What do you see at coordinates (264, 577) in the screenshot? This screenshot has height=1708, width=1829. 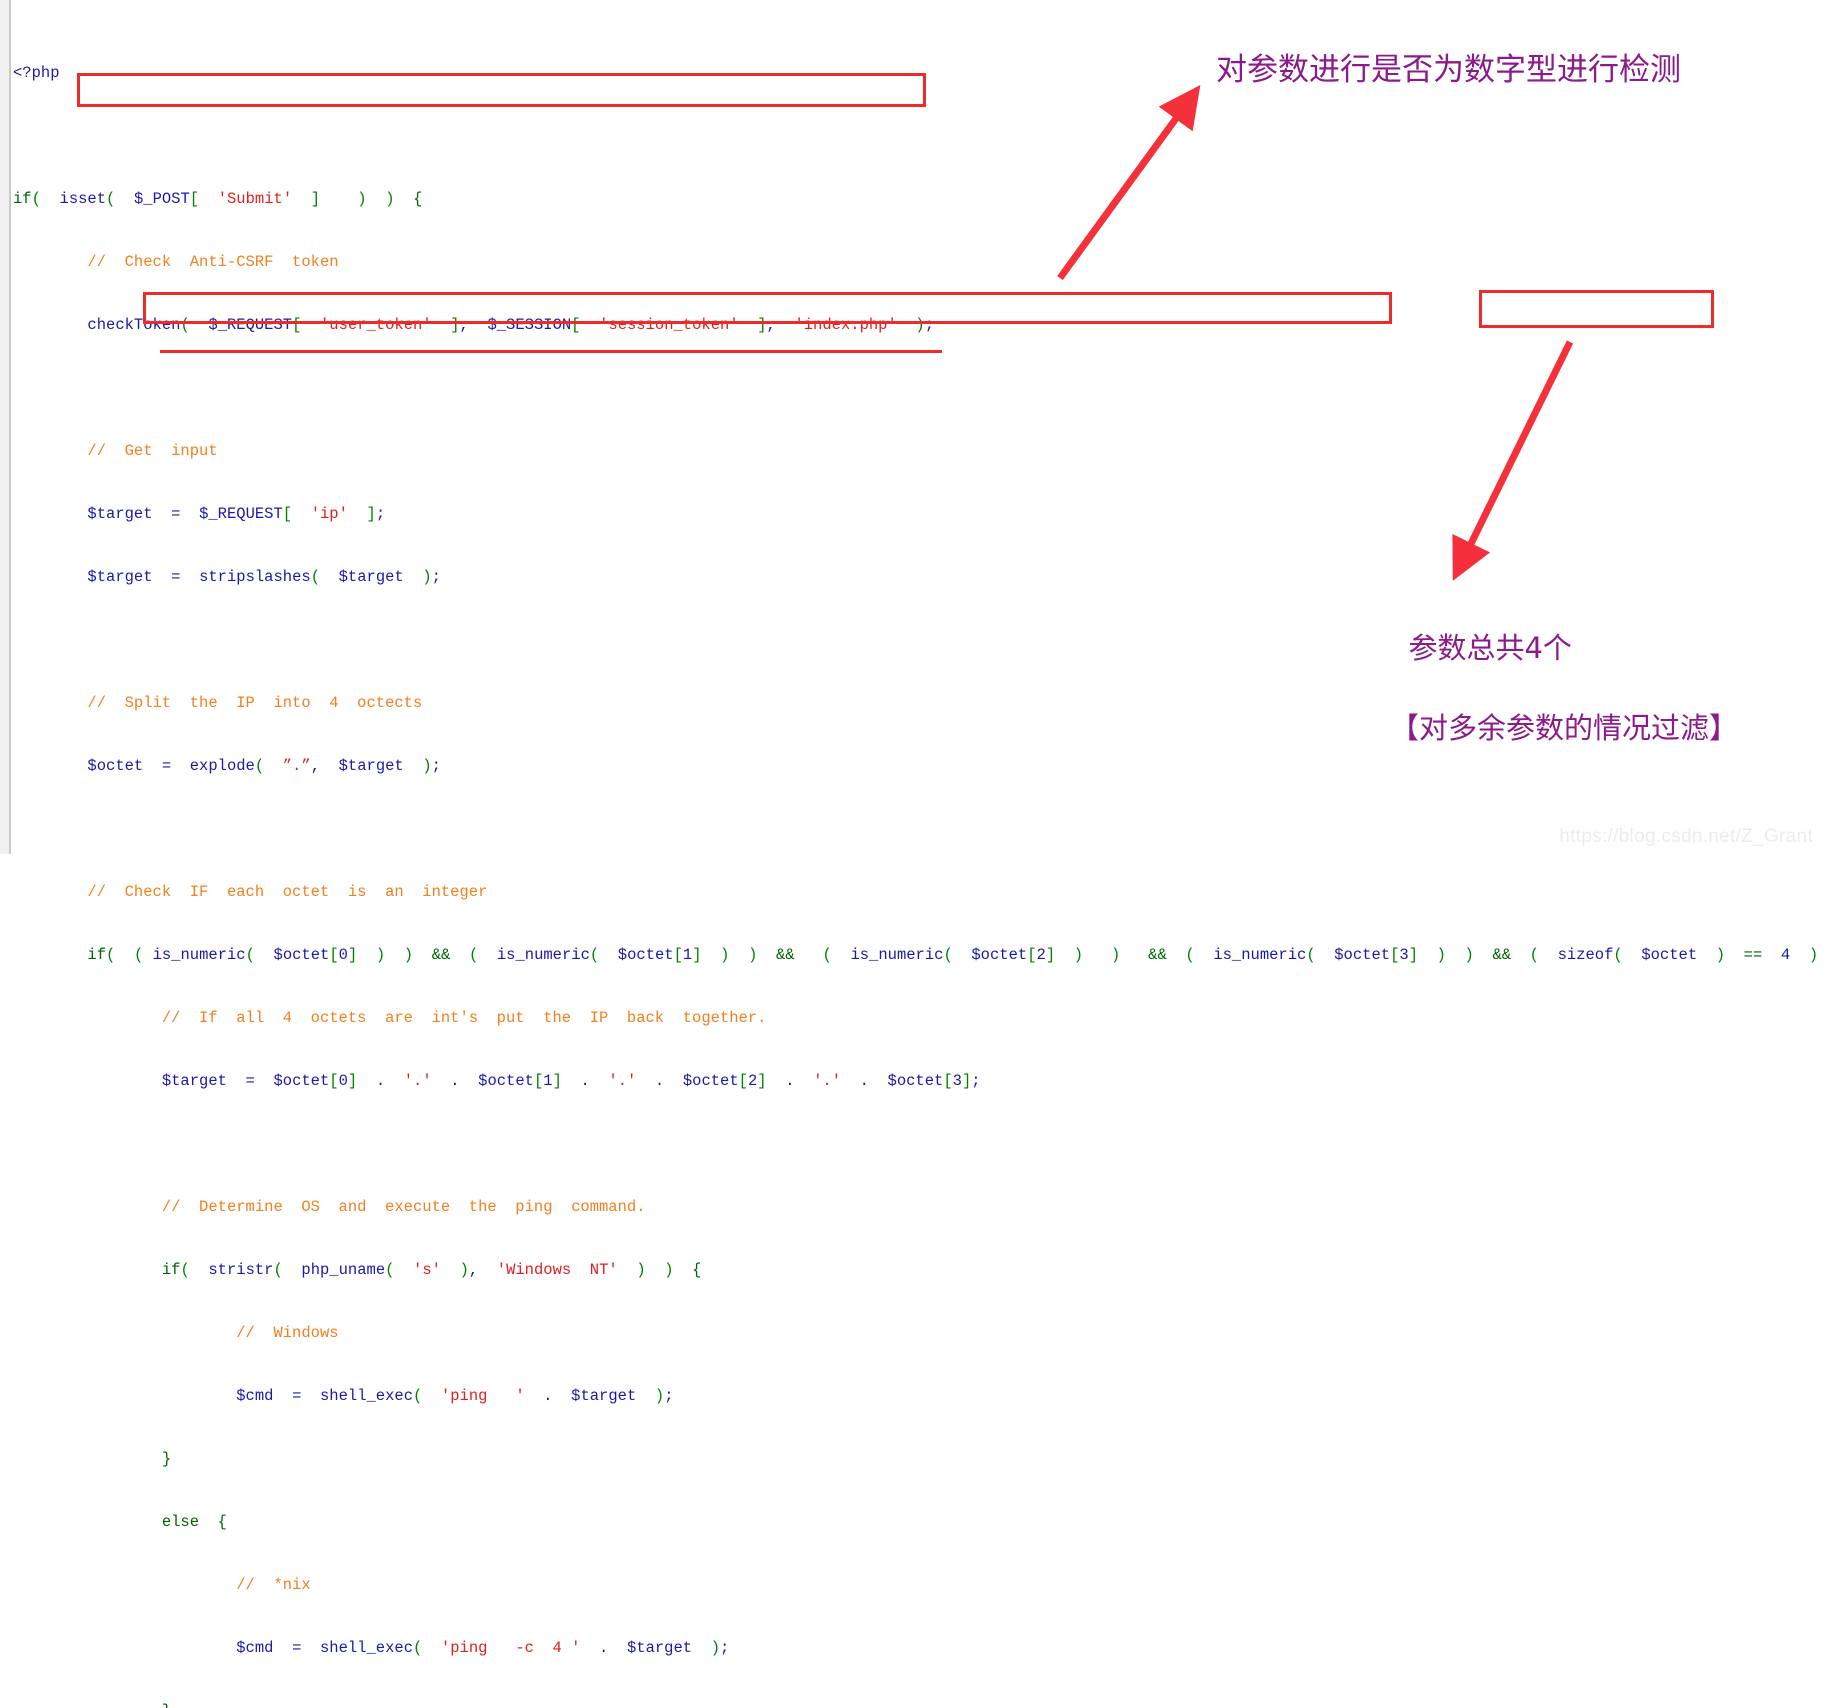 I see `code-line: $target = stripslashes( $target );` at bounding box center [264, 577].